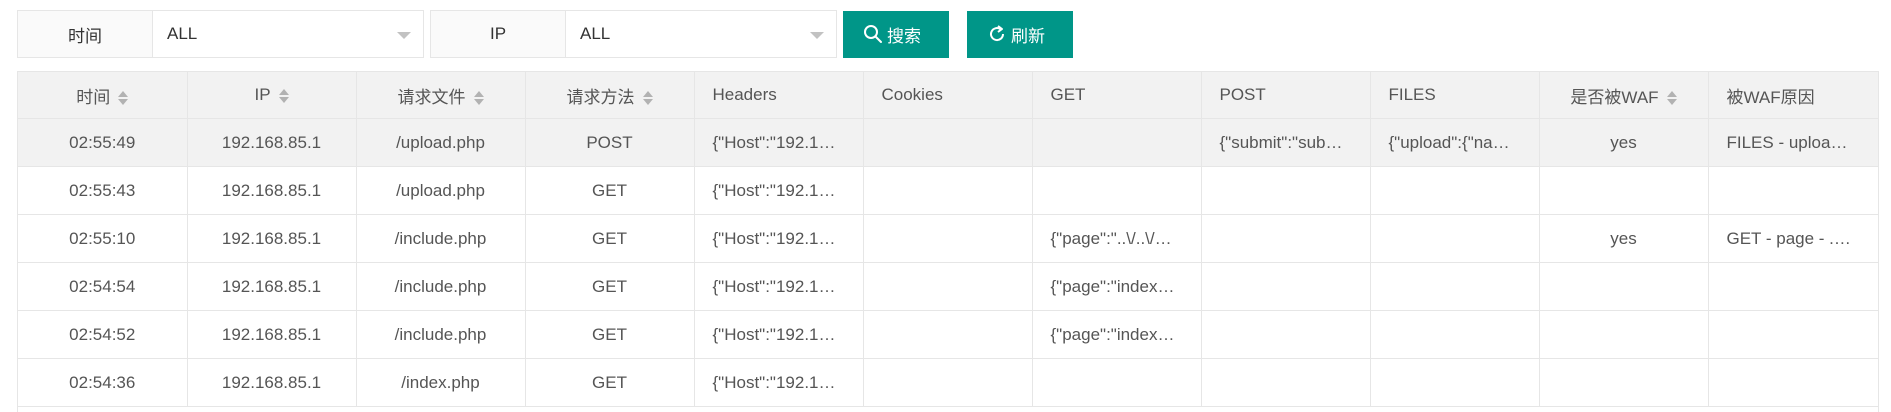 The height and width of the screenshot is (412, 1891). I want to click on refresh-button: 刷新, so click(1020, 34).